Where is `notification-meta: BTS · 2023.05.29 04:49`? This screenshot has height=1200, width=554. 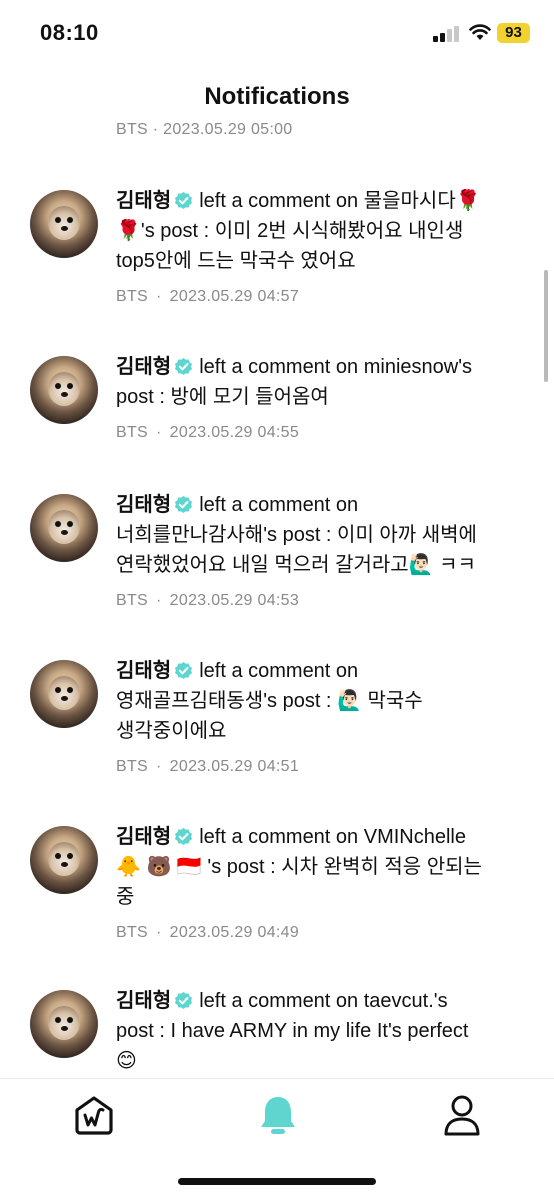 notification-meta: BTS · 2023.05.29 04:49 is located at coordinates (207, 933).